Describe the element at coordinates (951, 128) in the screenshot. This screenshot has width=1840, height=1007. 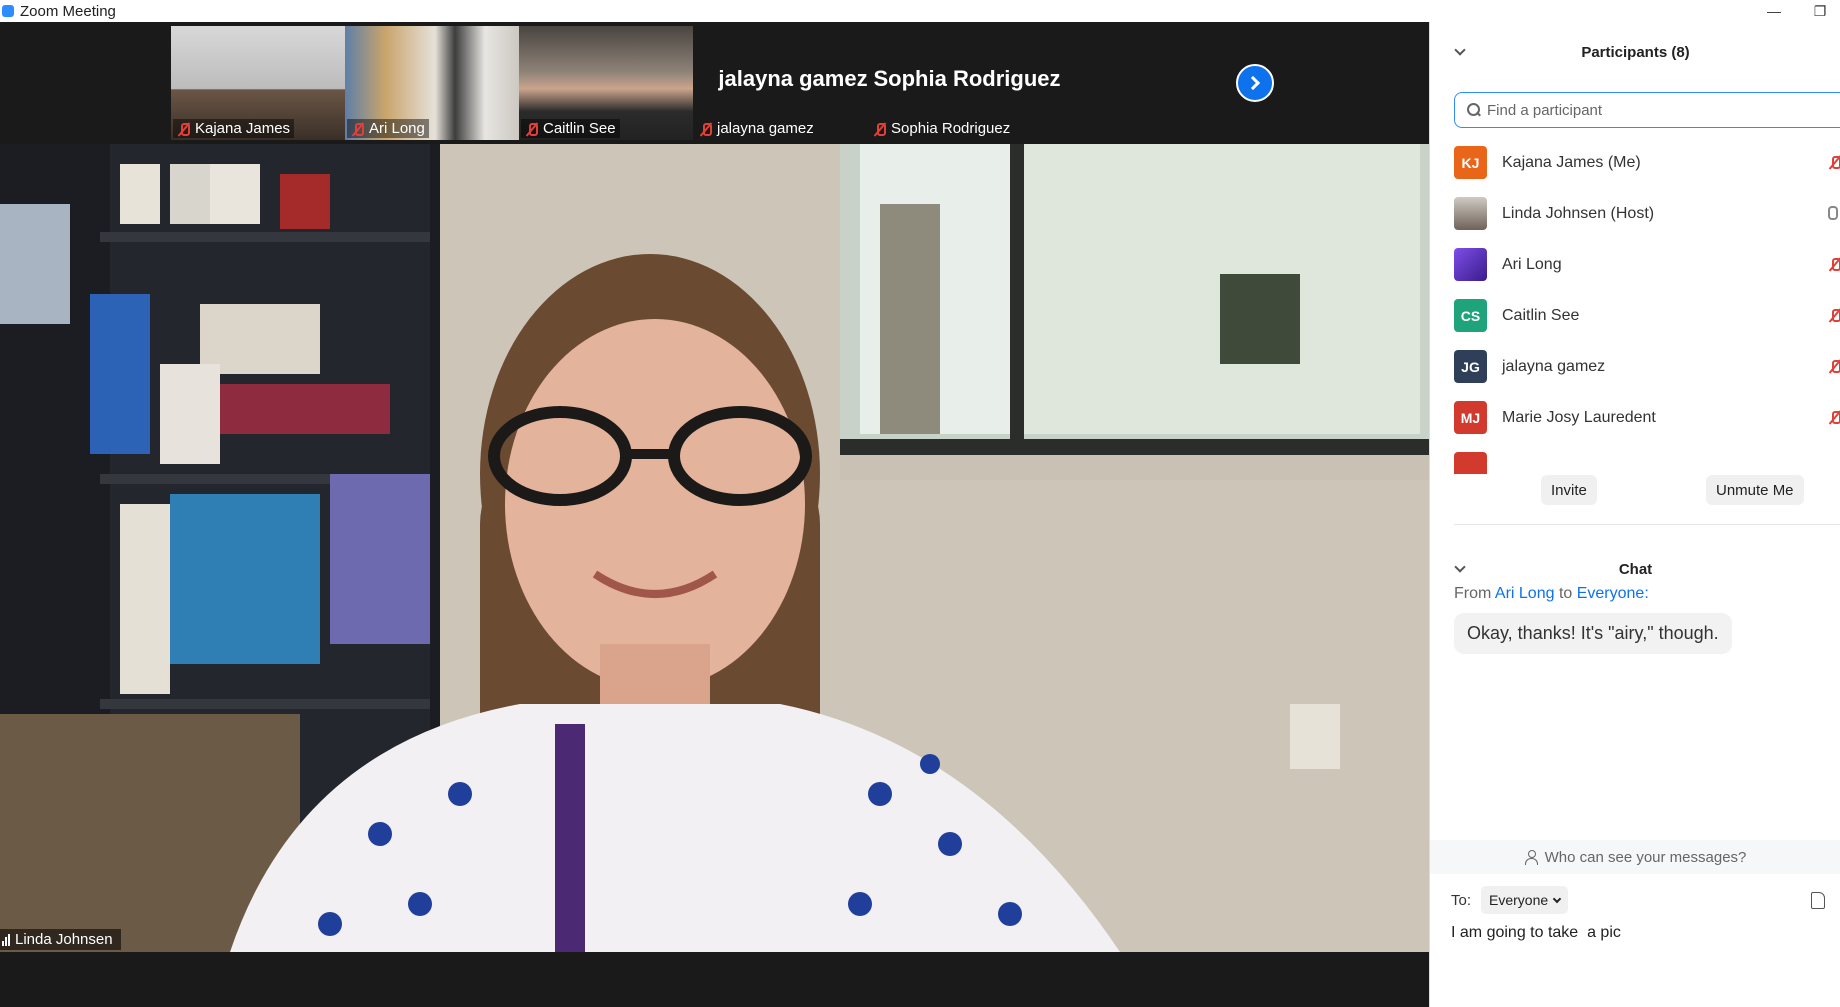
I see `thumbnail-name: Sophia Rodriguez` at that location.